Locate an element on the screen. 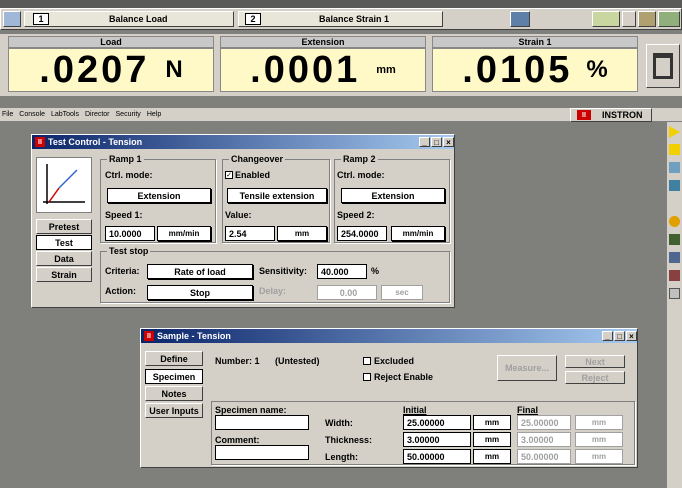  speed1-input: 10.0000 is located at coordinates (130, 233).